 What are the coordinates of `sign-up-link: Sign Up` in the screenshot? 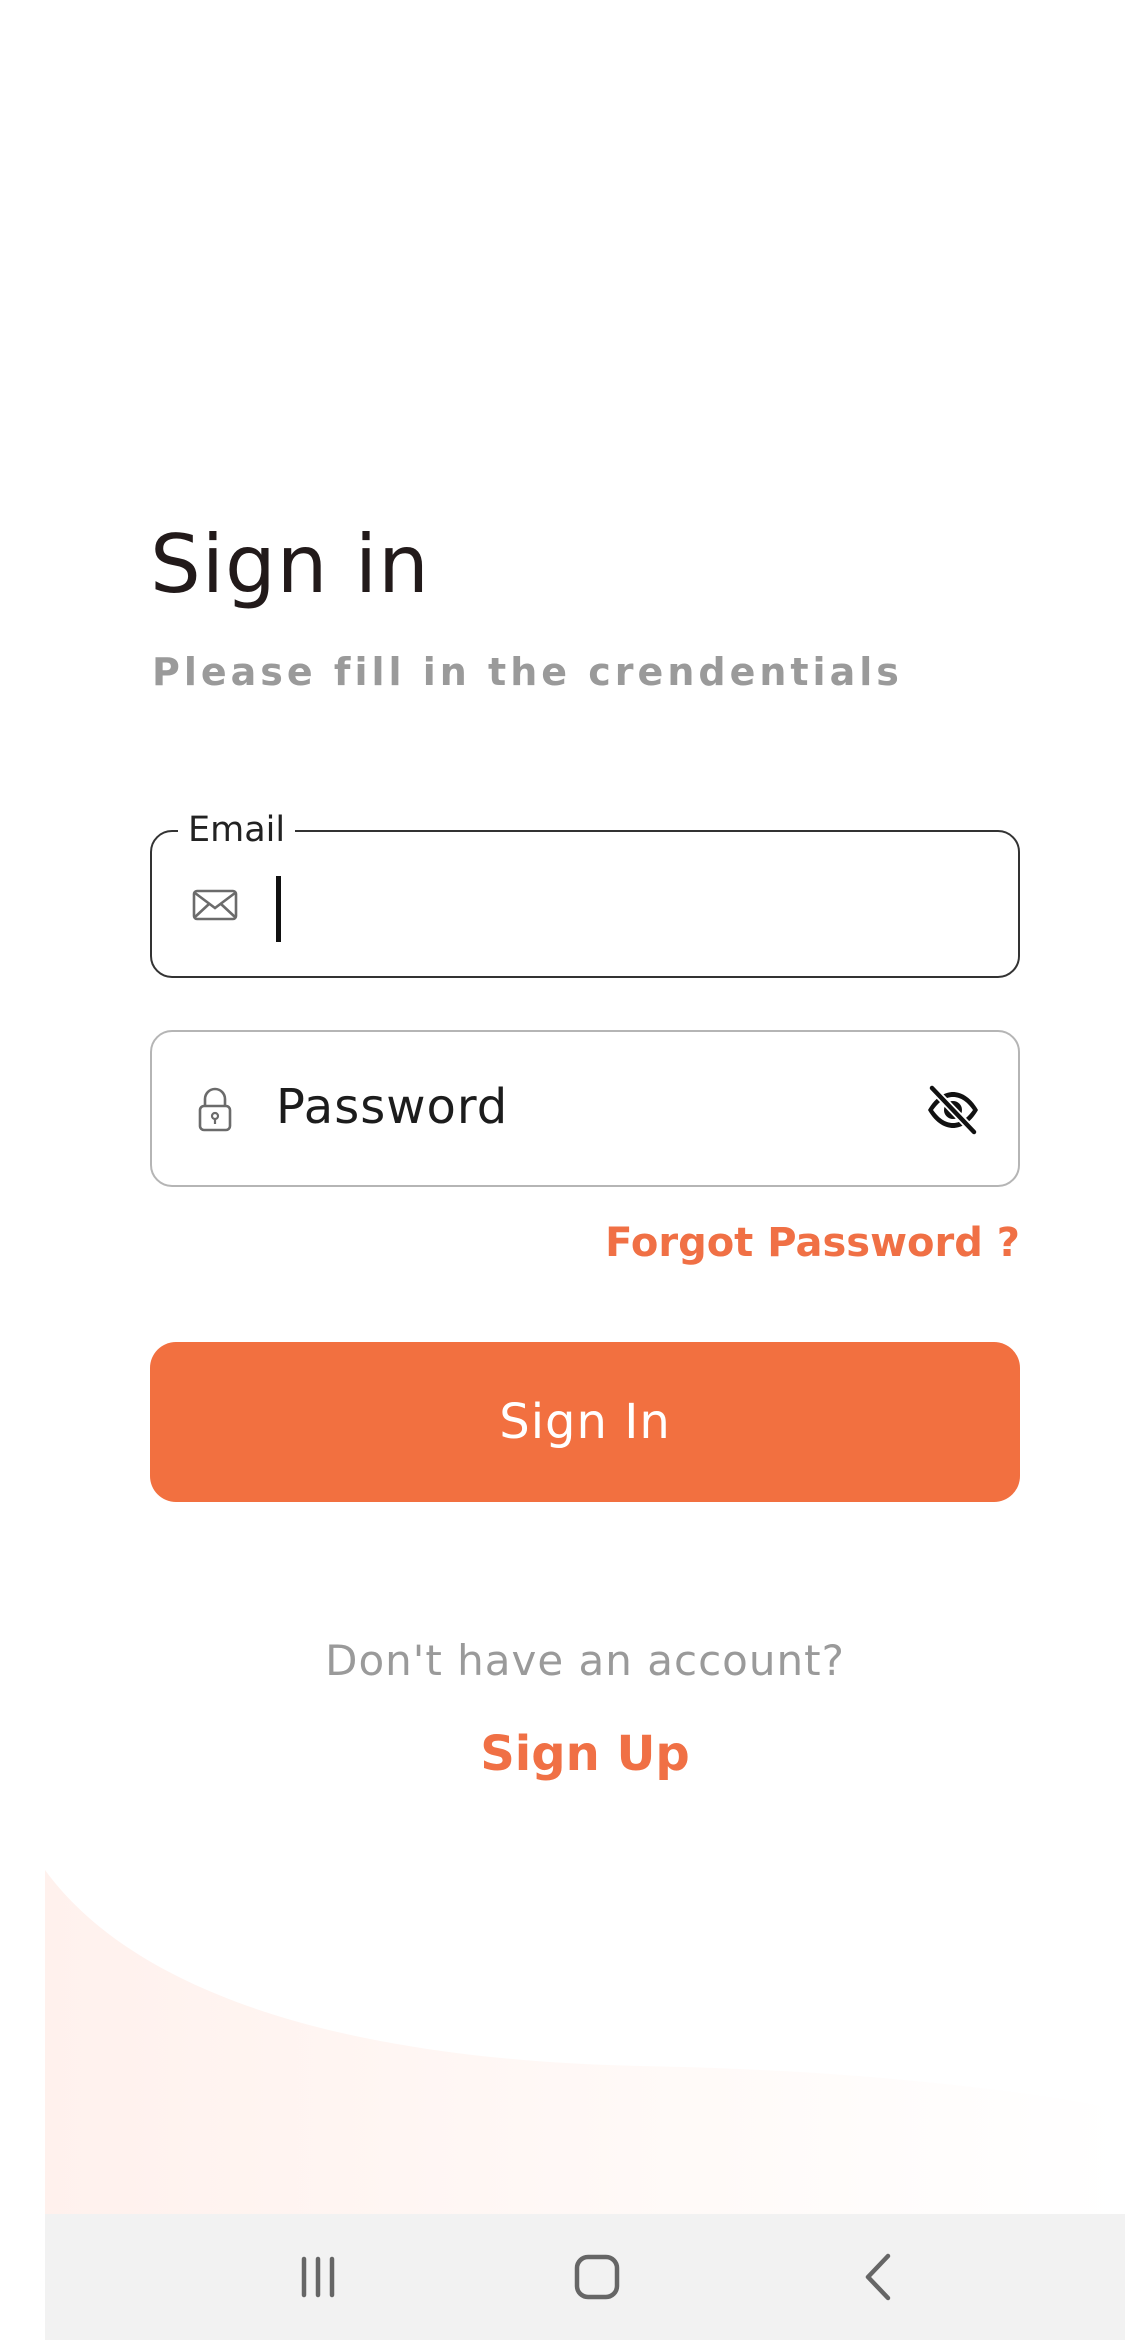 It's located at (562, 1754).